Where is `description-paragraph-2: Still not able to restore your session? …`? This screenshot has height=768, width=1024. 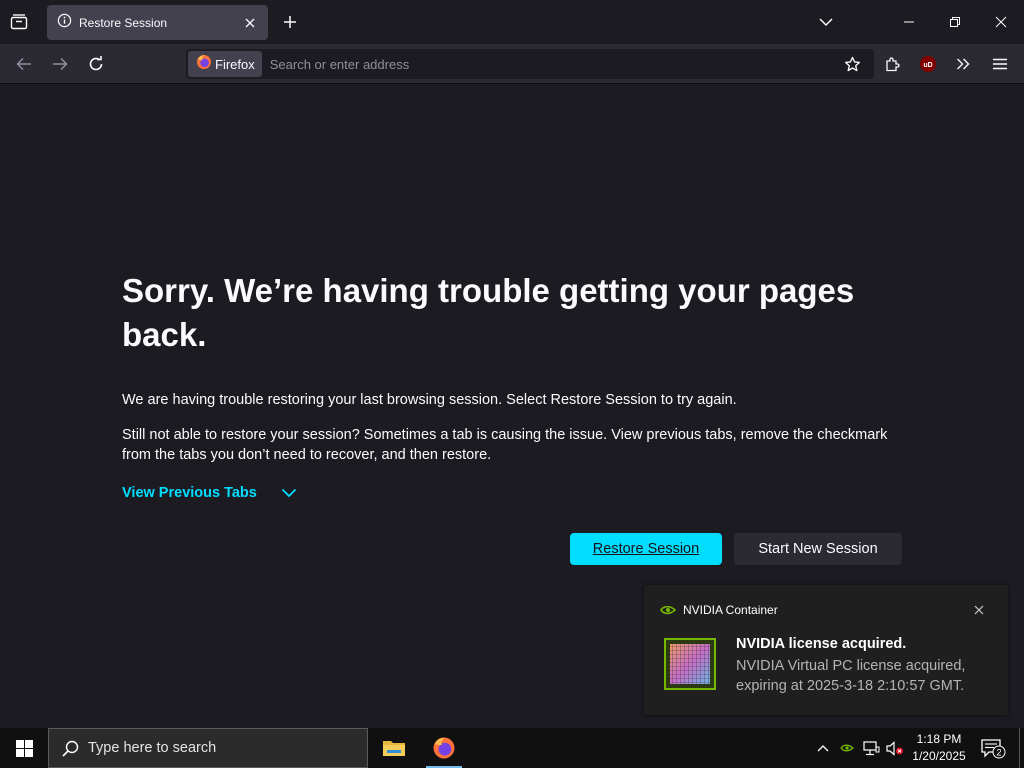 description-paragraph-2: Still not able to restore your session? … is located at coordinates (505, 445).